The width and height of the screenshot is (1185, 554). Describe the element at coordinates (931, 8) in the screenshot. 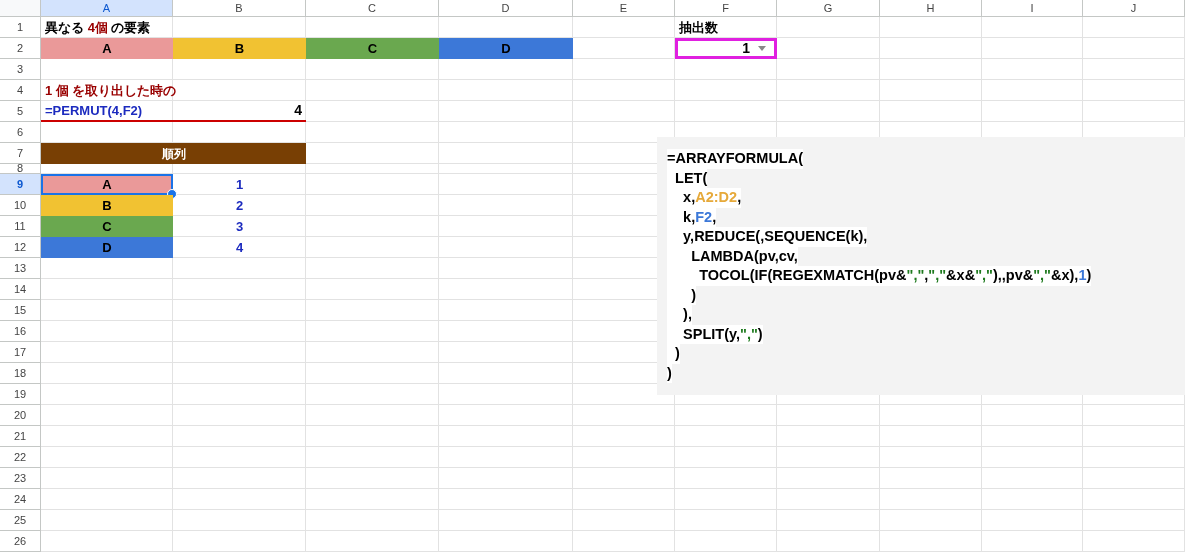

I see `column-header: H` at that location.